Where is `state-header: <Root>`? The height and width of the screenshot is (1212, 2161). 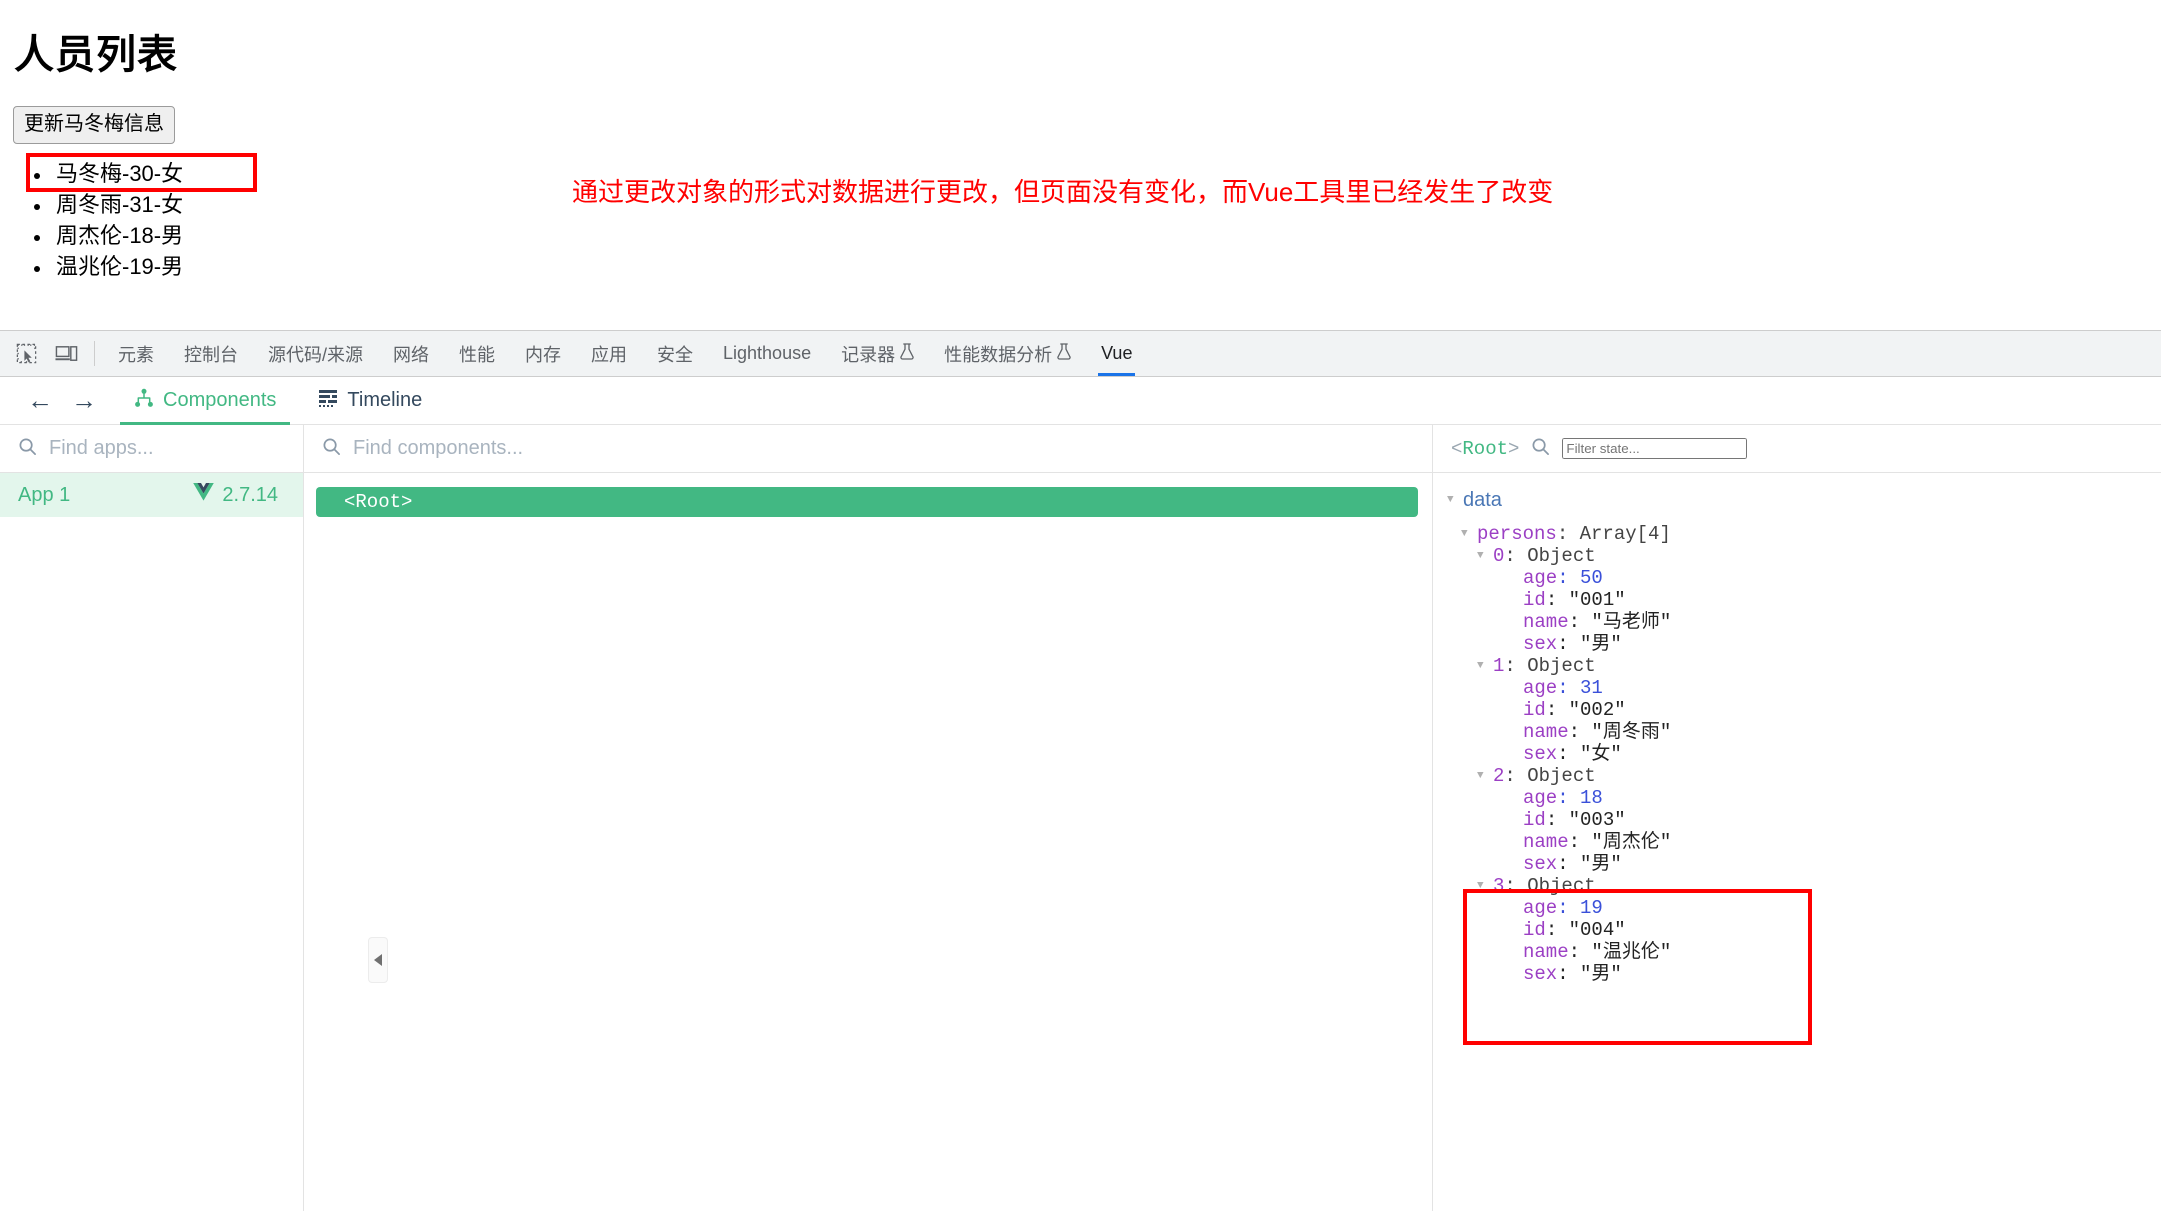
state-header: <Root> is located at coordinates (1797, 449).